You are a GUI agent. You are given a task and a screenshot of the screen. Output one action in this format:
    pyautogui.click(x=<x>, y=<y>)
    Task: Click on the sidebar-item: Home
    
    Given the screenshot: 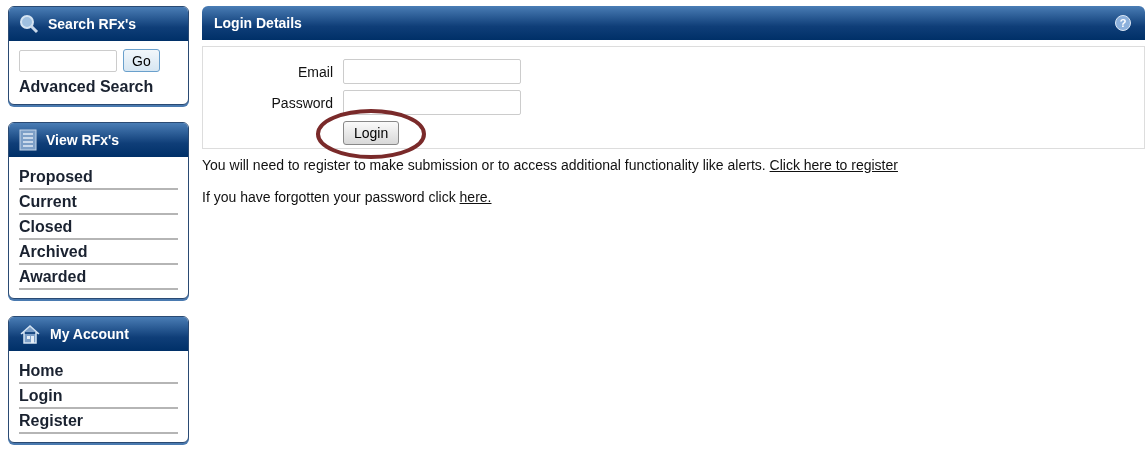 What is the action you would take?
    pyautogui.click(x=98, y=371)
    